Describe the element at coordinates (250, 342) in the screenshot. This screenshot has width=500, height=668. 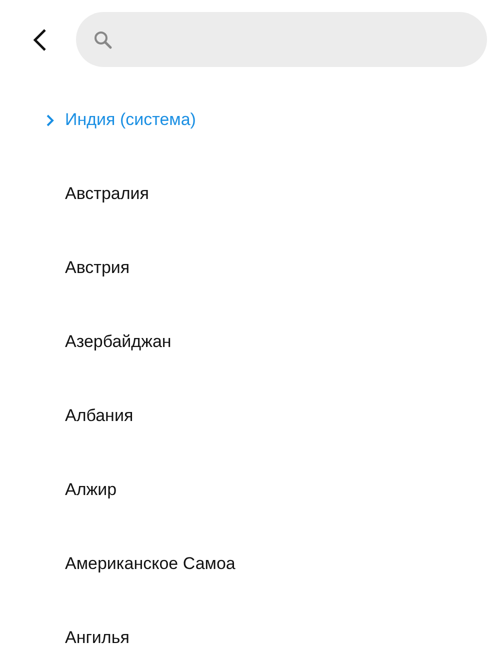
I see `country-item: Азербайджан` at that location.